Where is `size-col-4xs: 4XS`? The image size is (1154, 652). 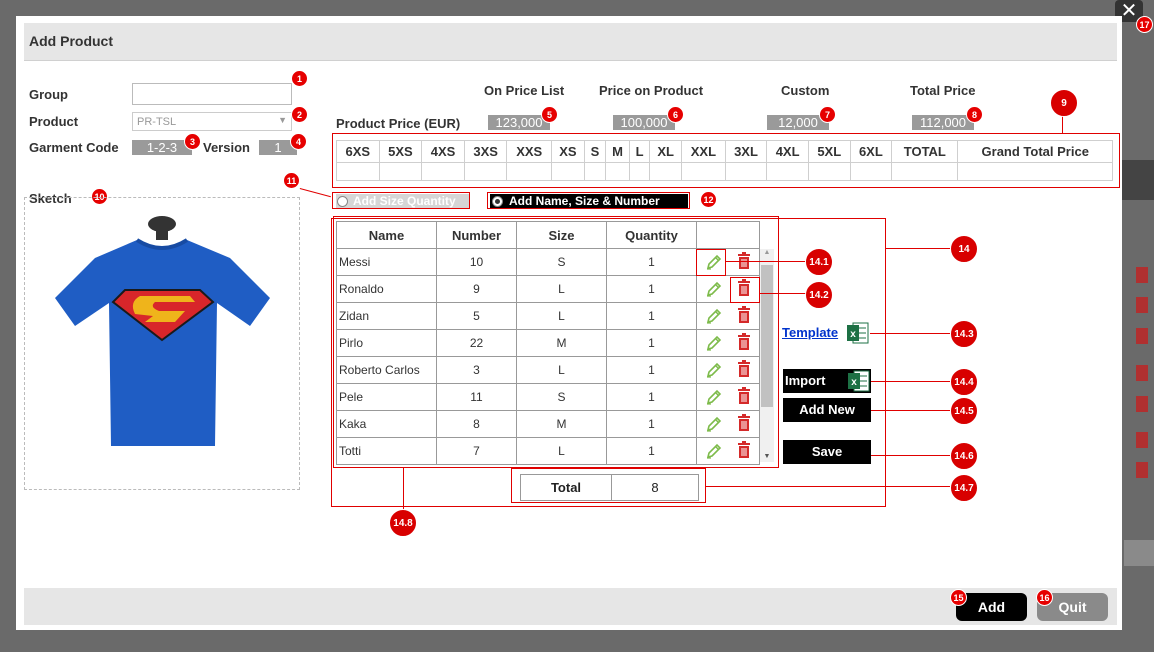
size-col-4xs: 4XS is located at coordinates (443, 151).